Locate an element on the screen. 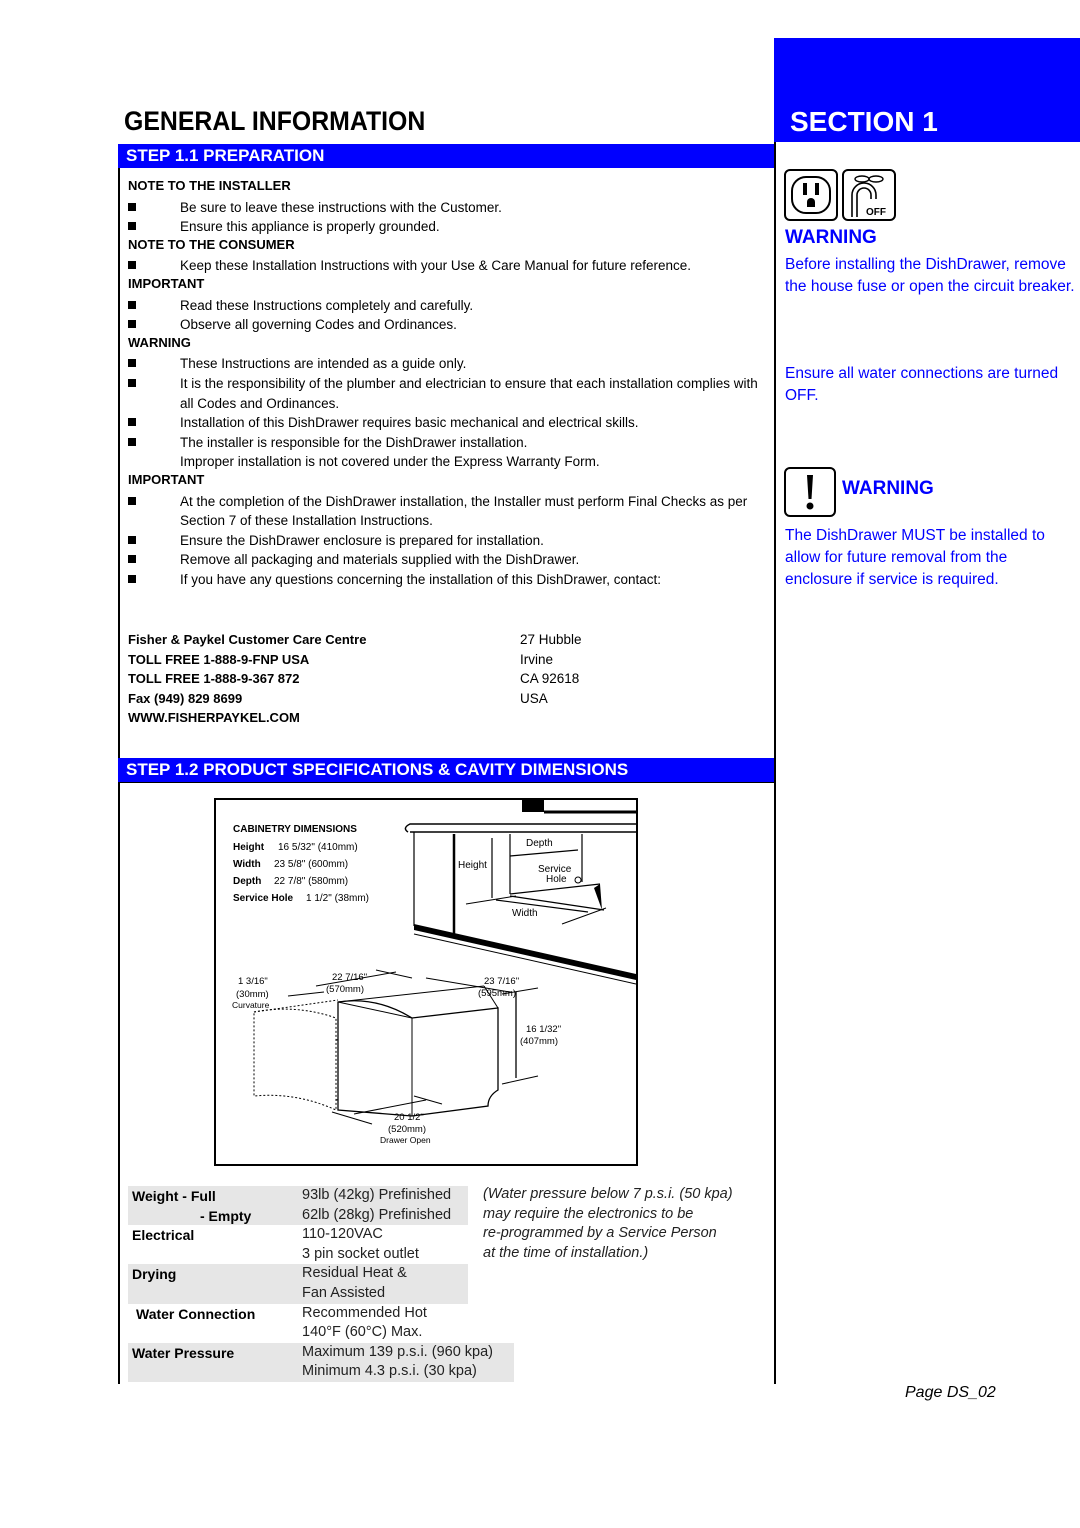 The width and height of the screenshot is (1080, 1528). curvature-label: Curvature is located at coordinates (251, 1005).